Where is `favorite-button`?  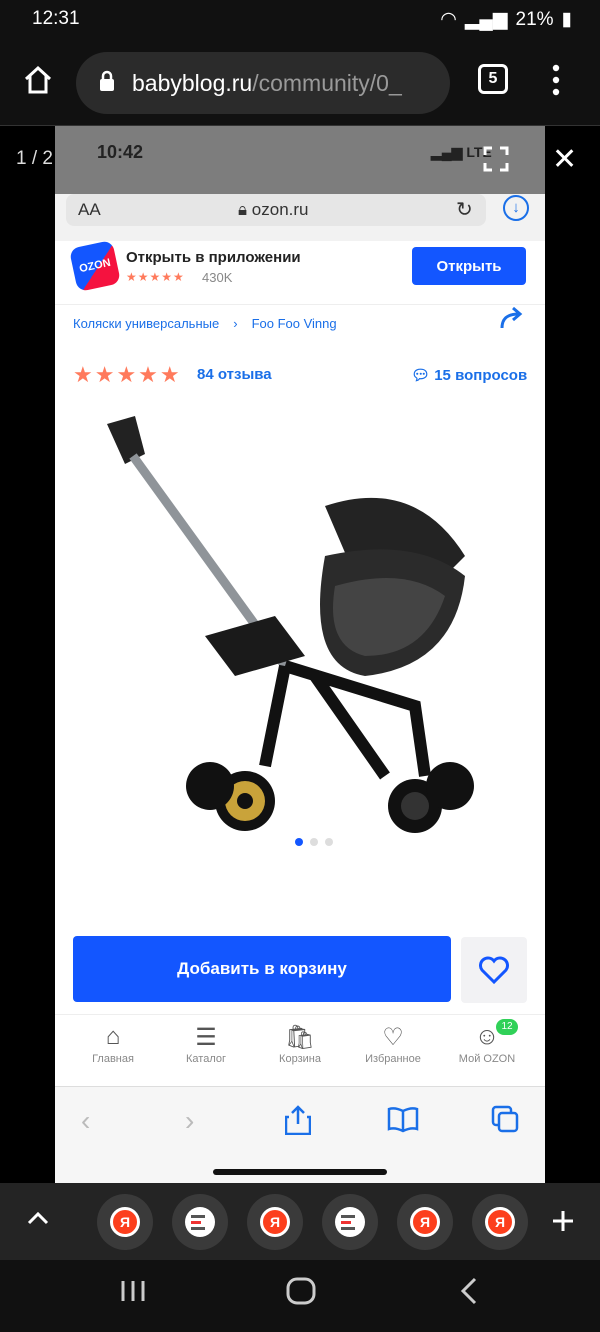
favorite-button is located at coordinates (494, 970).